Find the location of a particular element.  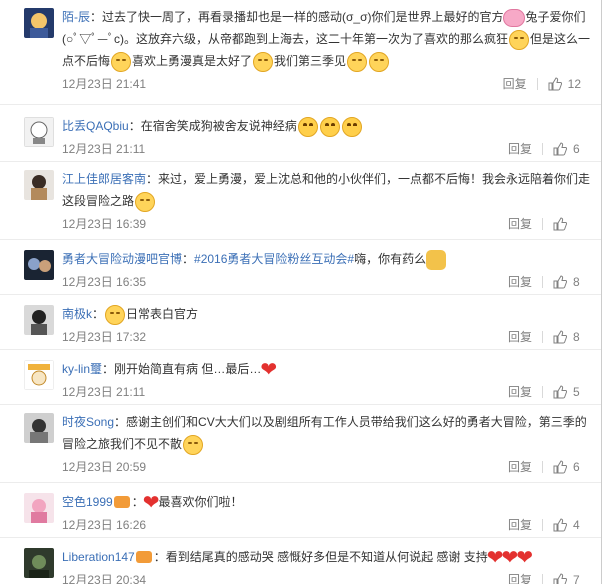

comment-text: ： is located at coordinates (98, 314).